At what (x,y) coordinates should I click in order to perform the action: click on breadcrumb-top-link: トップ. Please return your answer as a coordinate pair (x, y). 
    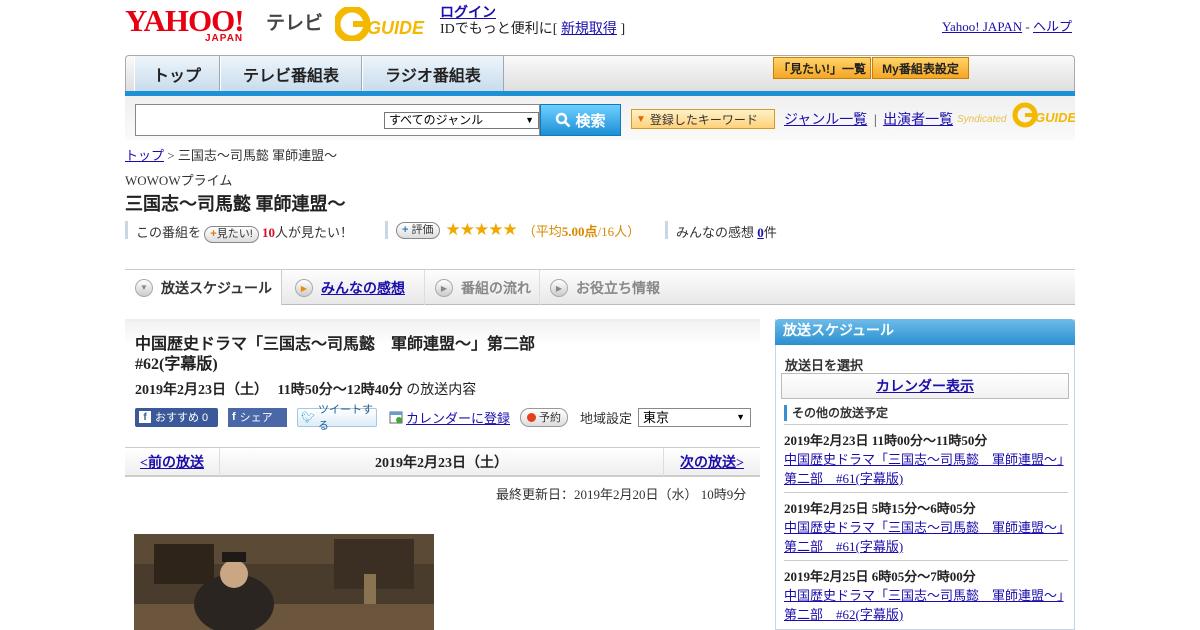
    Looking at the image, I should click on (144, 155).